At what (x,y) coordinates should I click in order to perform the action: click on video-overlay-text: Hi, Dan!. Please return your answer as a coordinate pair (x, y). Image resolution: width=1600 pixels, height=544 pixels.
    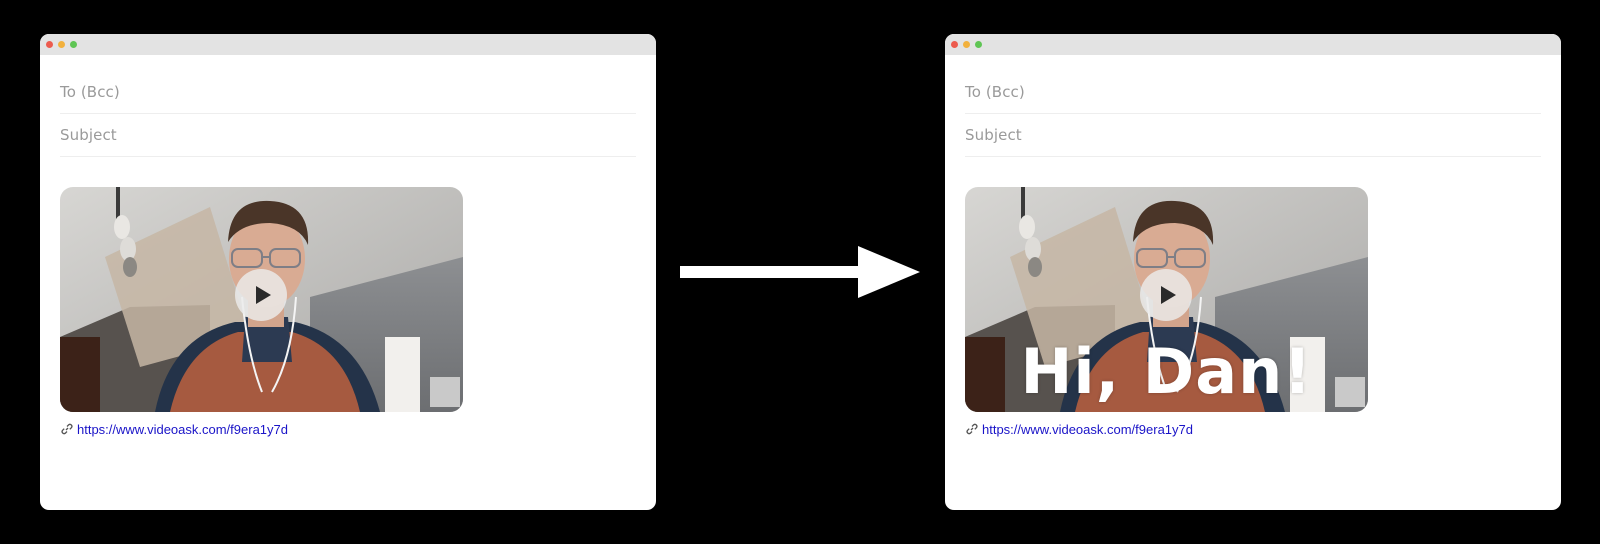
    Looking at the image, I should click on (1166, 371).